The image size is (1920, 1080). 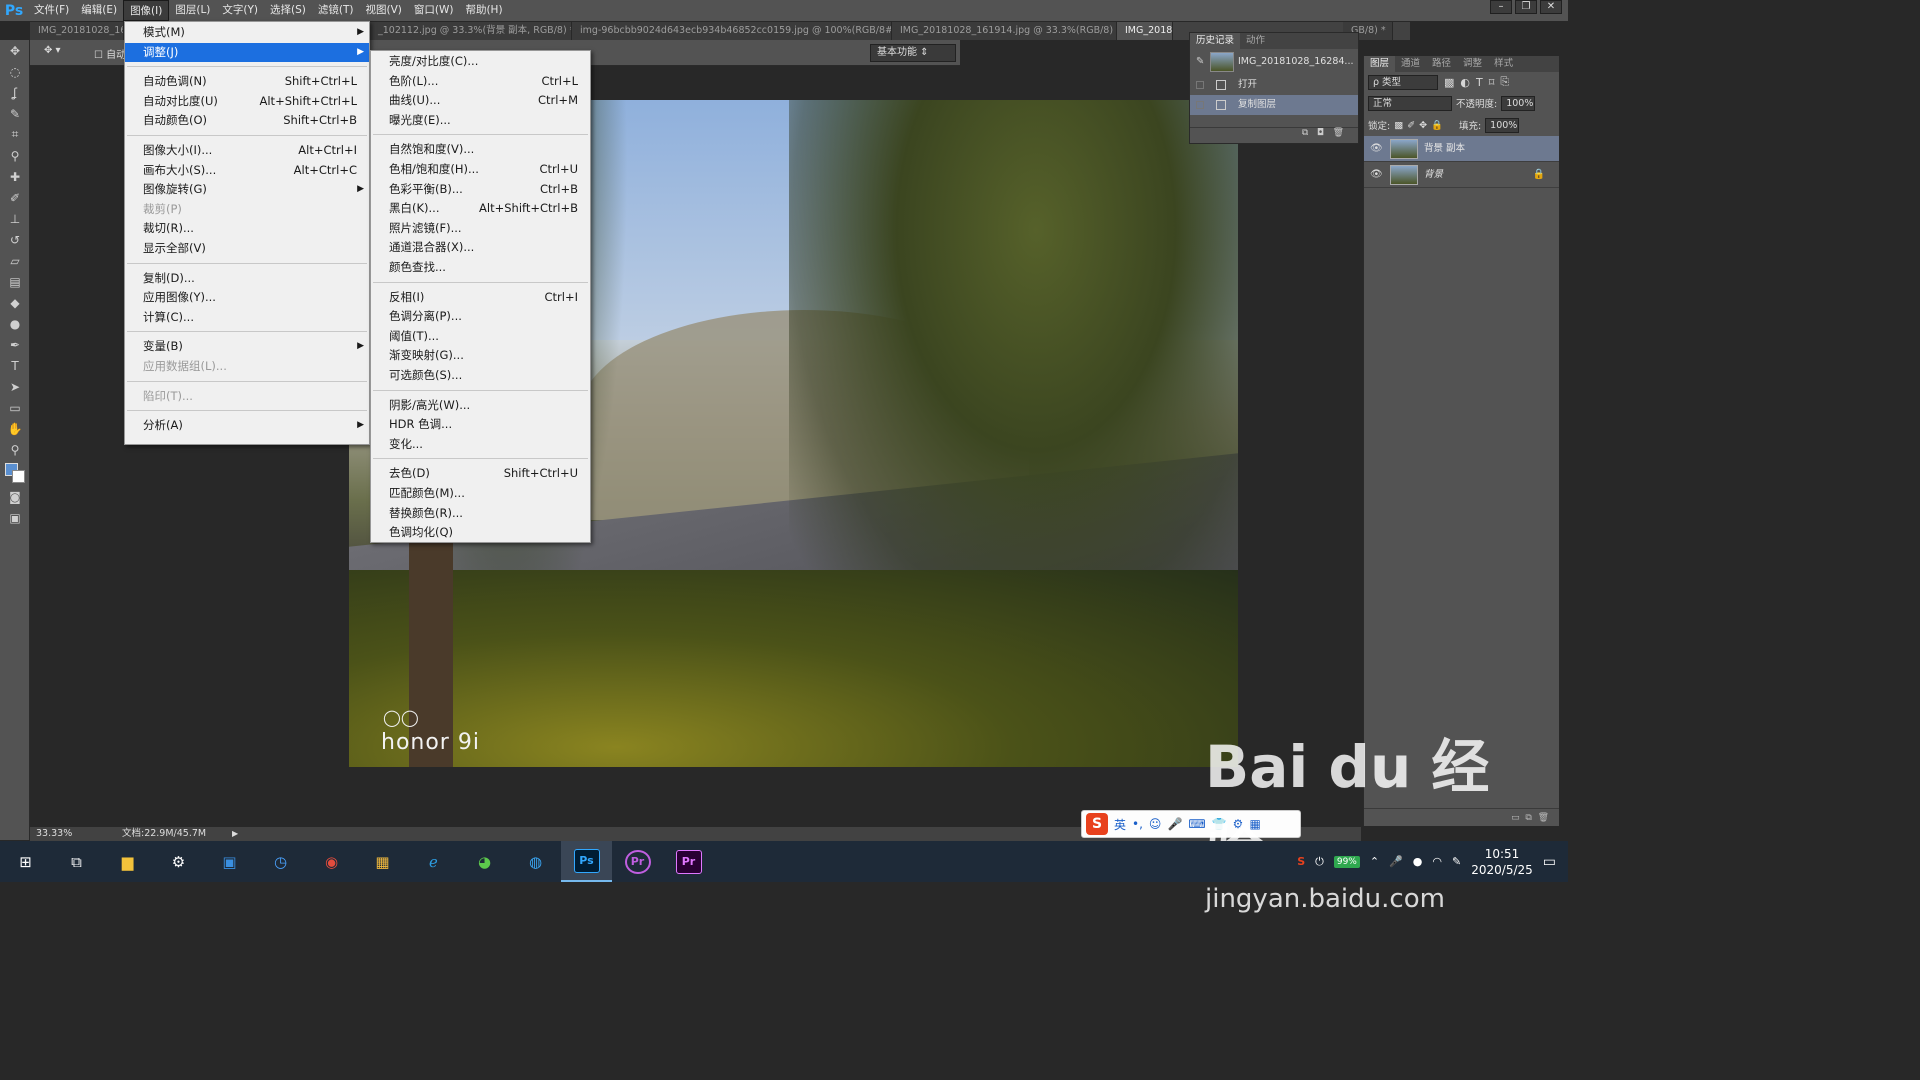 I want to click on new-document-from-state-icon: ⧉, so click(x=1305, y=133).